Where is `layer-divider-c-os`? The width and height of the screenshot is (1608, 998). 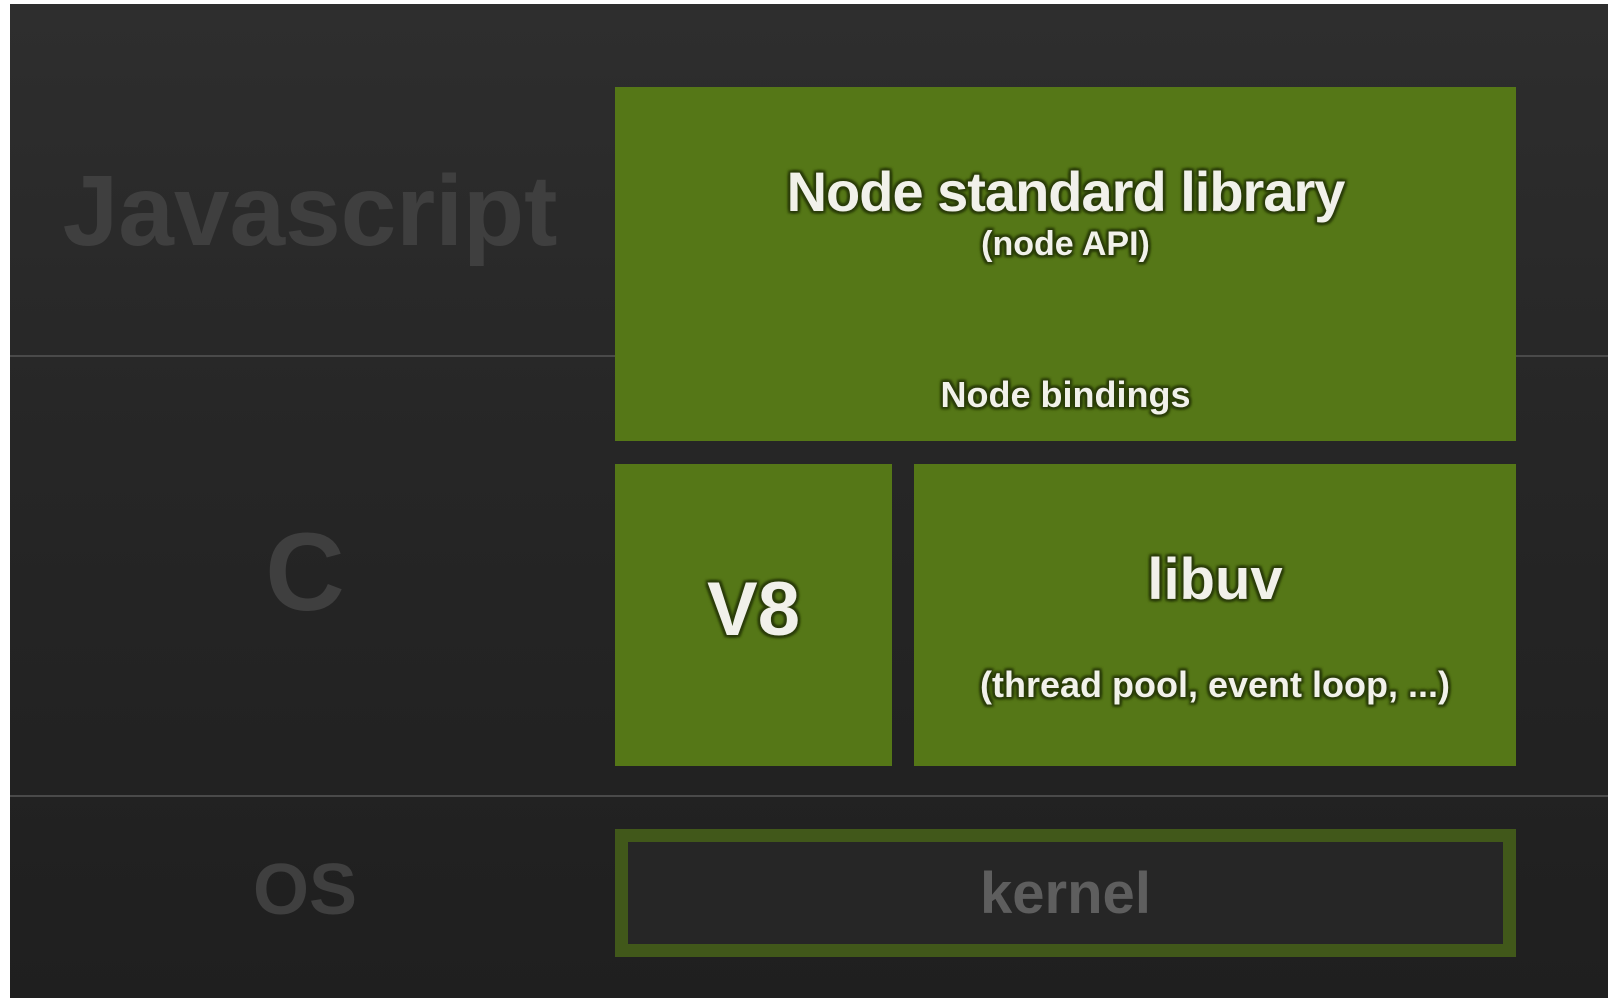
layer-divider-c-os is located at coordinates (809, 796).